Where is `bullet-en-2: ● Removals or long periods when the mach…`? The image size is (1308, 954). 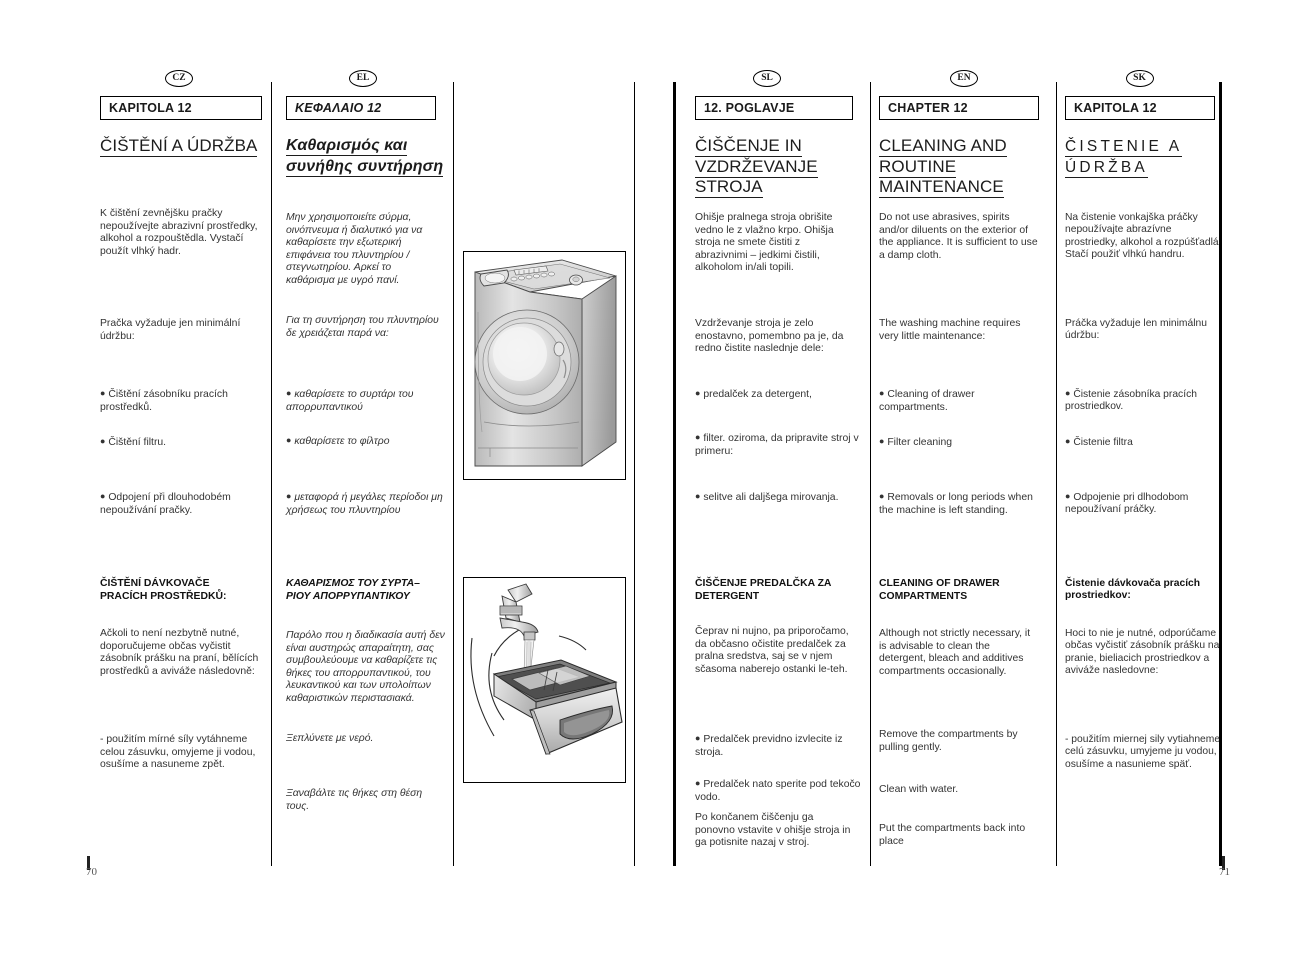 bullet-en-2: ● Removals or long periods when the mach… is located at coordinates (961, 503).